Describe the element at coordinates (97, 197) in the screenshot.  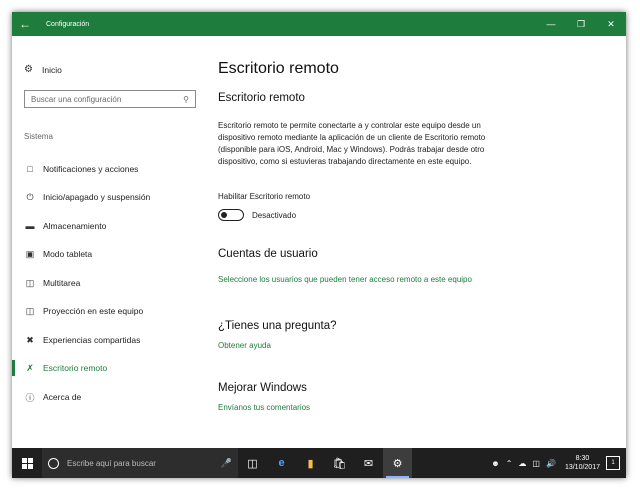
I see `sidebar-item-label: Inicio/apagado y suspensión` at that location.